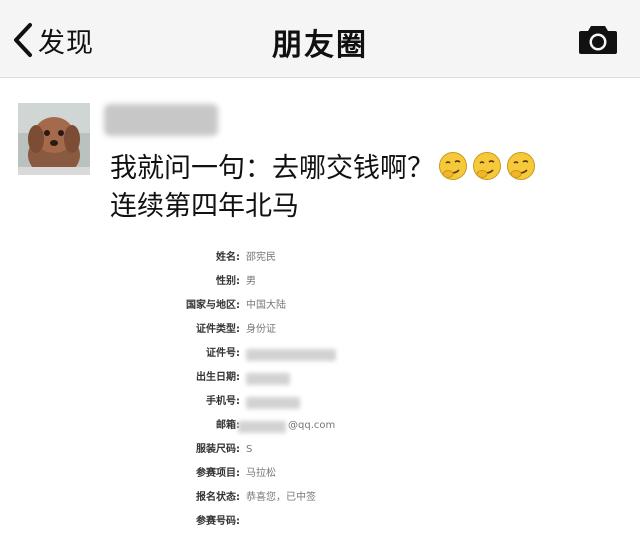 Image resolution: width=640 pixels, height=558 pixels. I want to click on form-label: 报名状态:, so click(218, 497).